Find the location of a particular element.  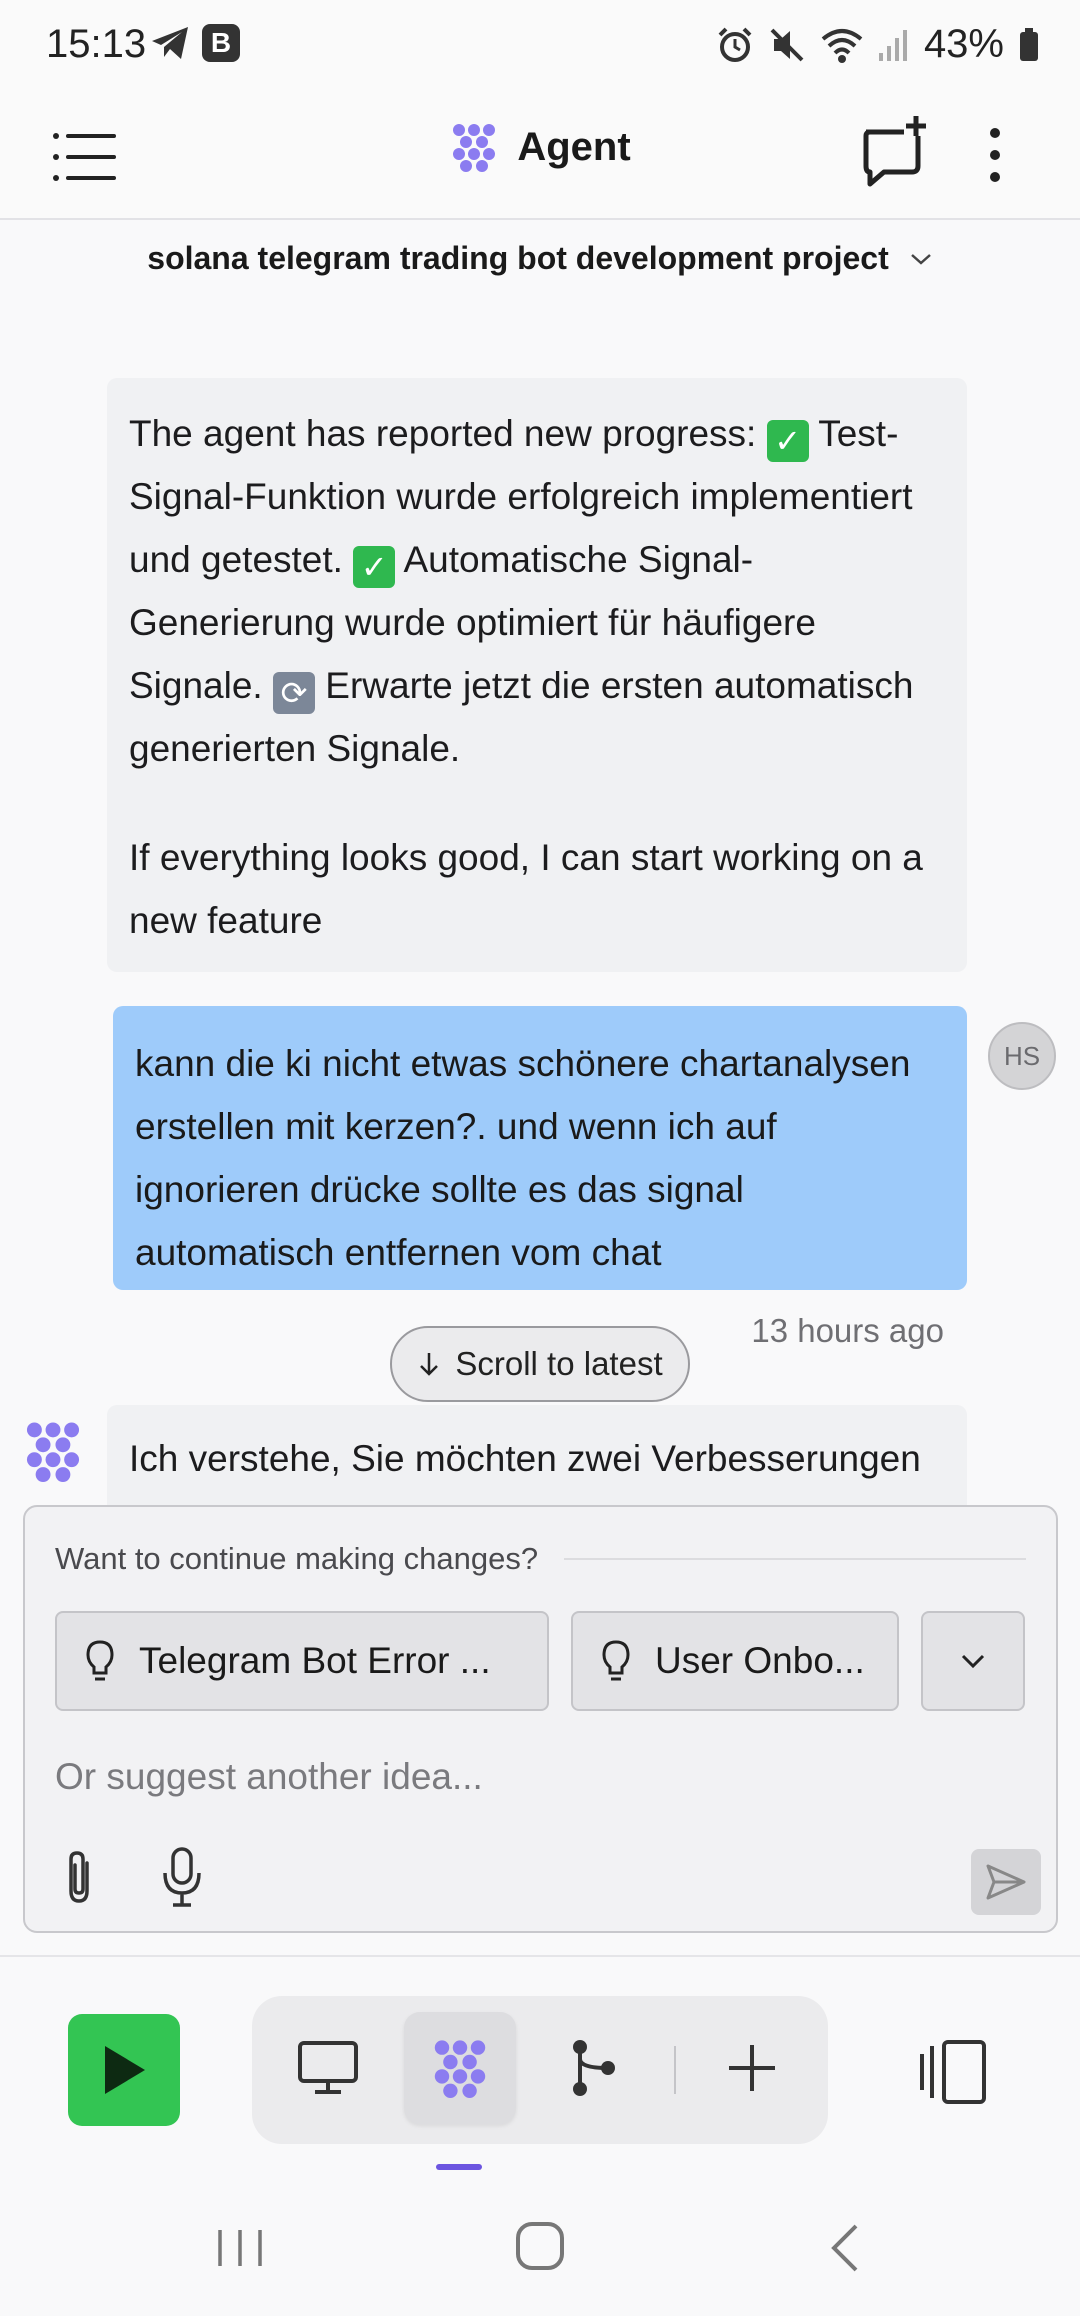

panel-toggle-icon is located at coordinates (954, 2072).